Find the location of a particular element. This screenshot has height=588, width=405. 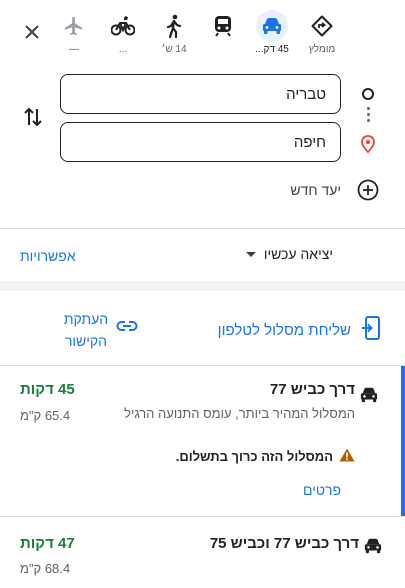

send-to-phone-icon is located at coordinates (371, 330).